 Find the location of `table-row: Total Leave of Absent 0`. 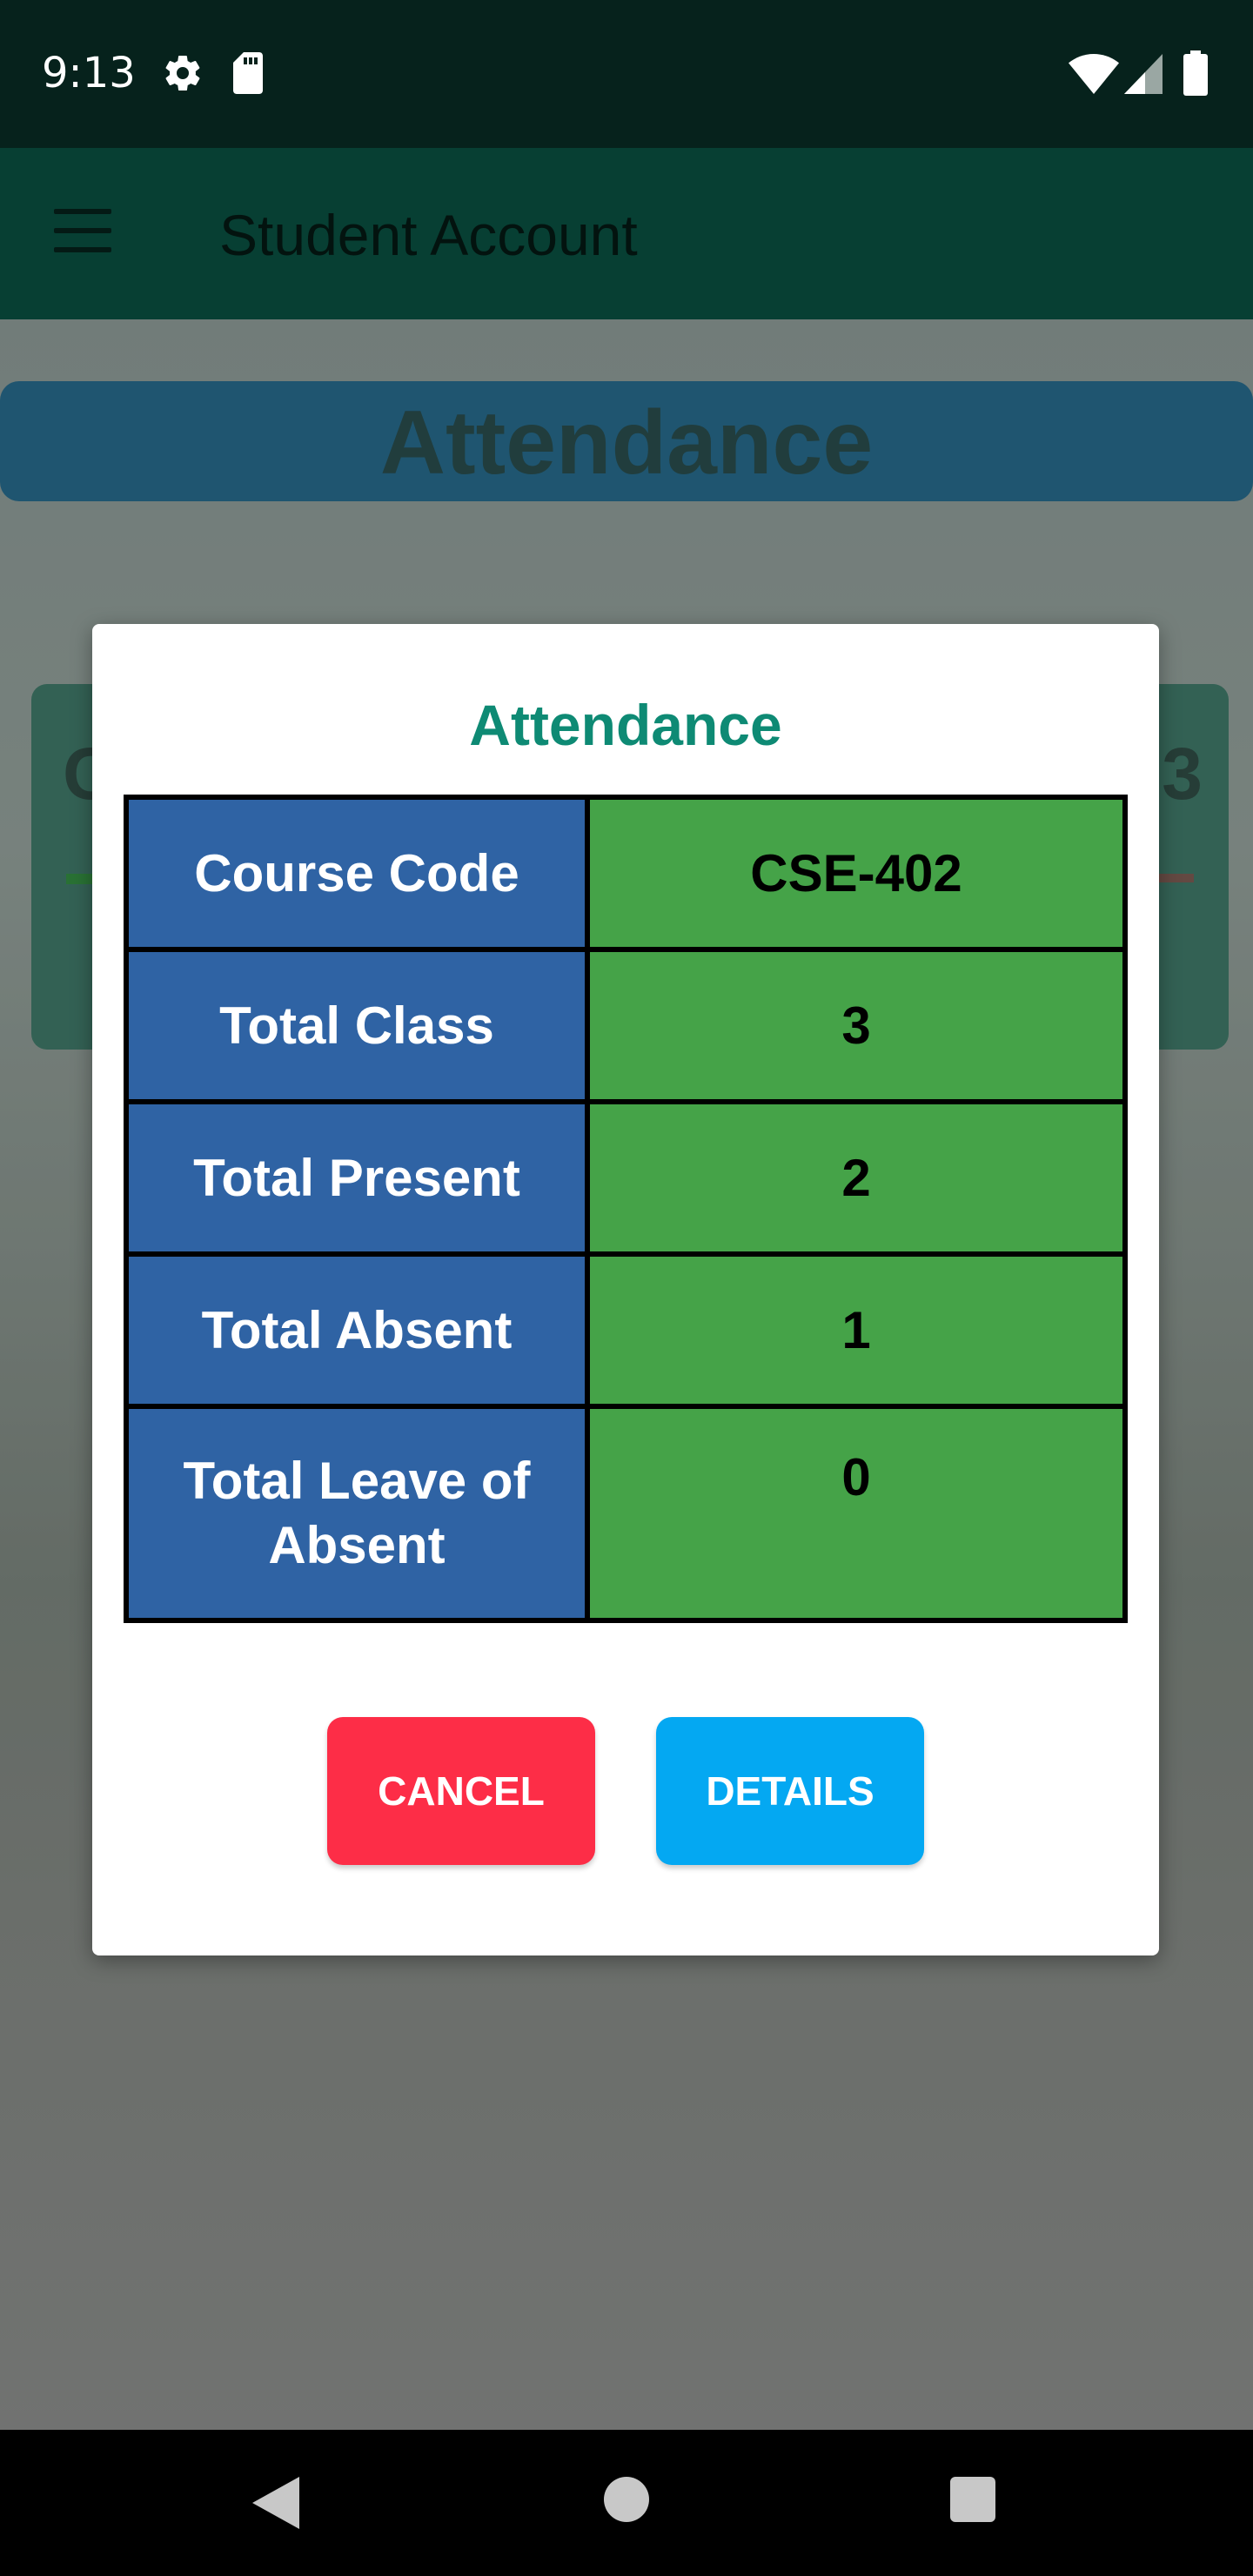

table-row: Total Leave of Absent 0 is located at coordinates (626, 1513).